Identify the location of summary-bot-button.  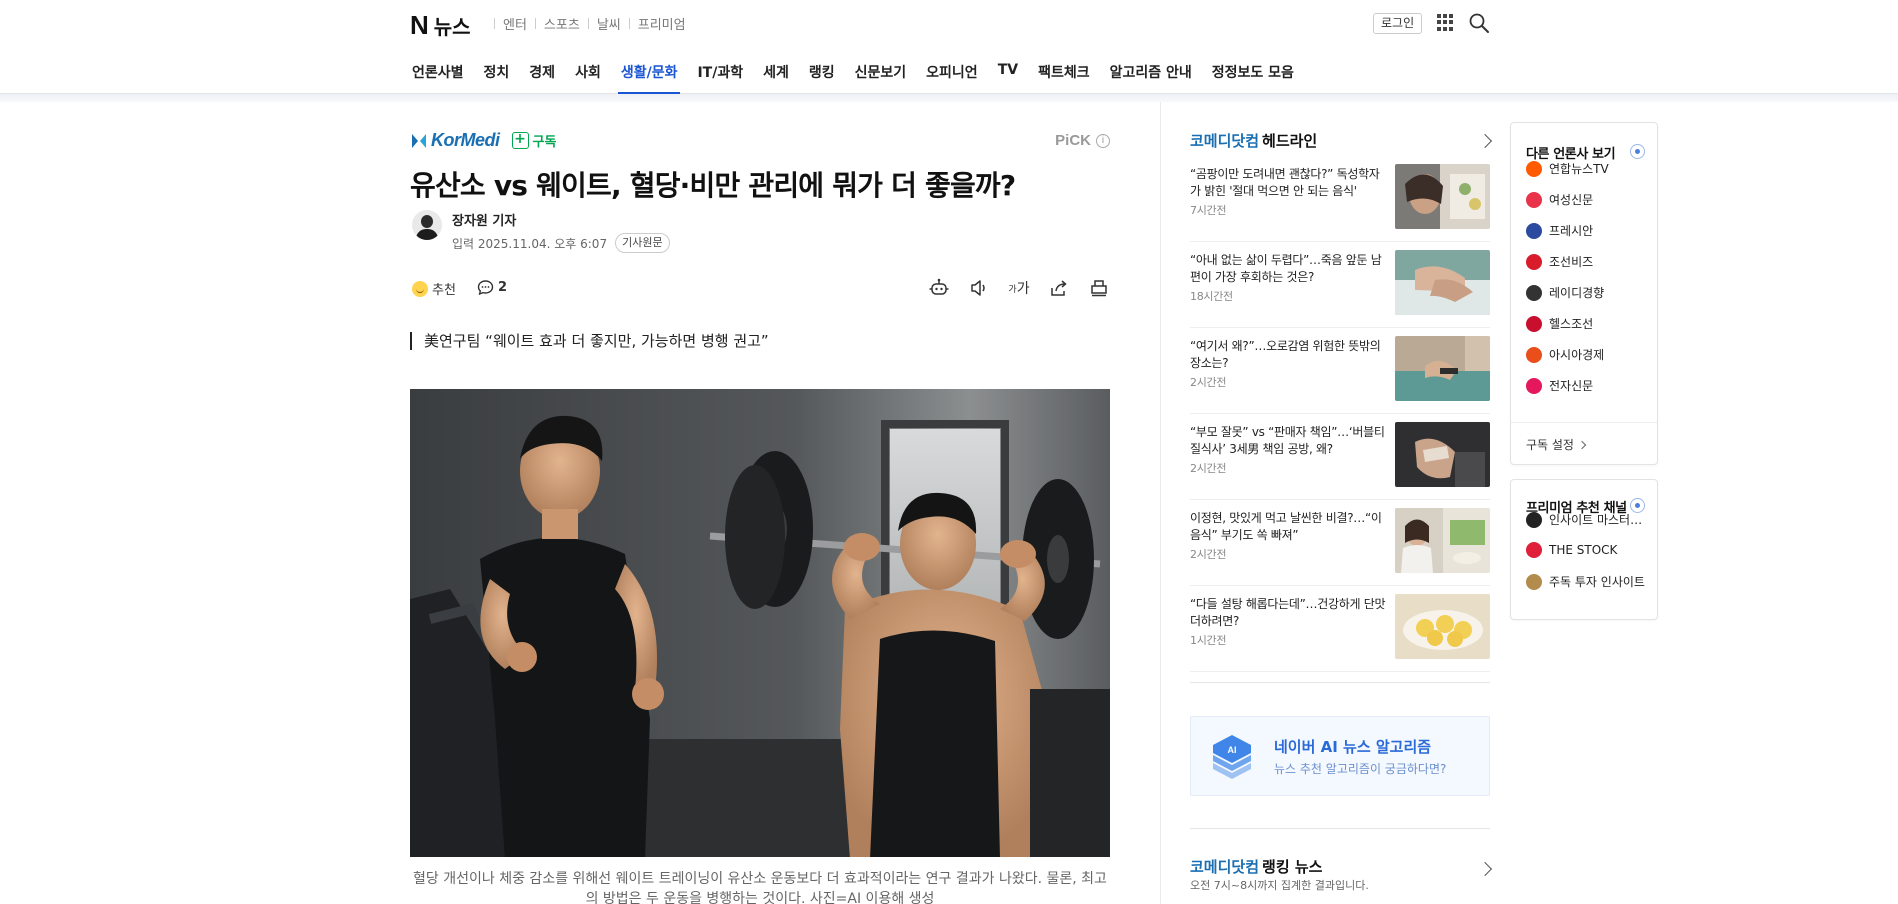
(939, 288).